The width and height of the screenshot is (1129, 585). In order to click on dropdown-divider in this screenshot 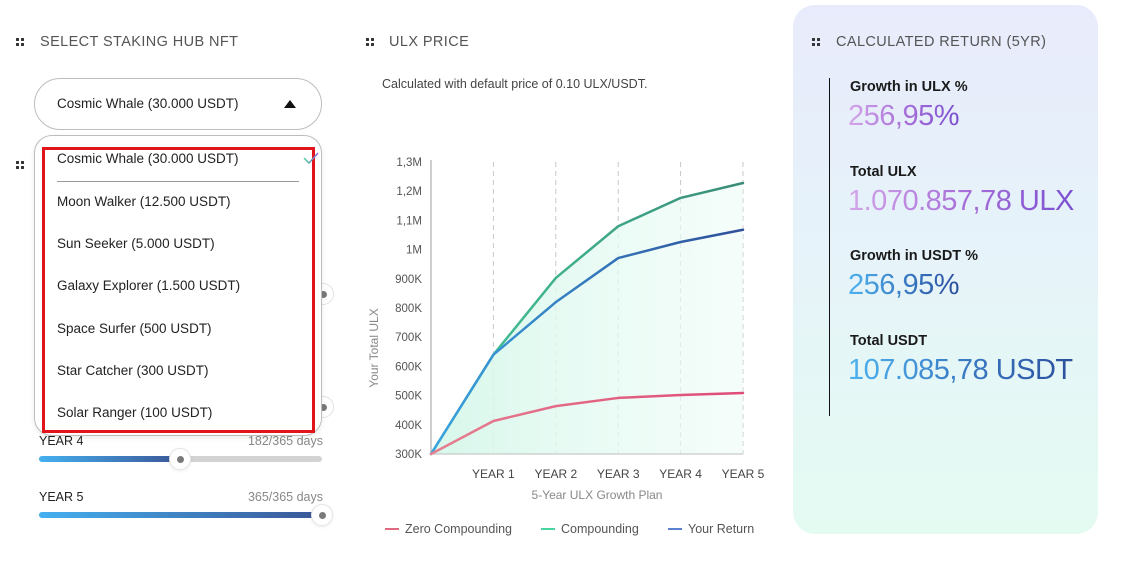, I will do `click(178, 181)`.